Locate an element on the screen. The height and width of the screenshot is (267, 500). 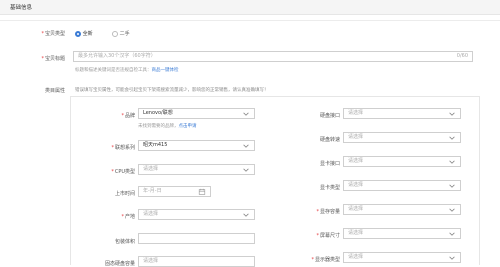
attr-label-ssd: 固态硬盘容量 is located at coordinates (119, 264).